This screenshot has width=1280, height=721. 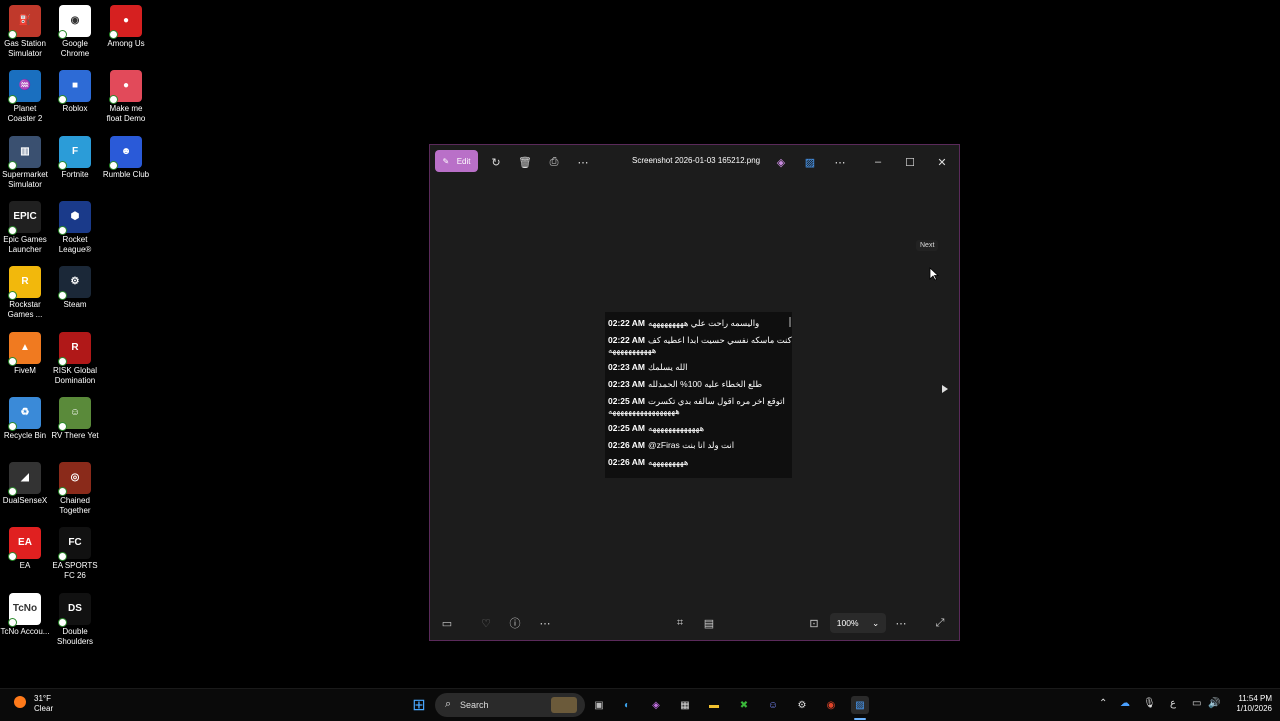 What do you see at coordinates (940, 623) in the screenshot?
I see `fullscreen-icon: ⤢` at bounding box center [940, 623].